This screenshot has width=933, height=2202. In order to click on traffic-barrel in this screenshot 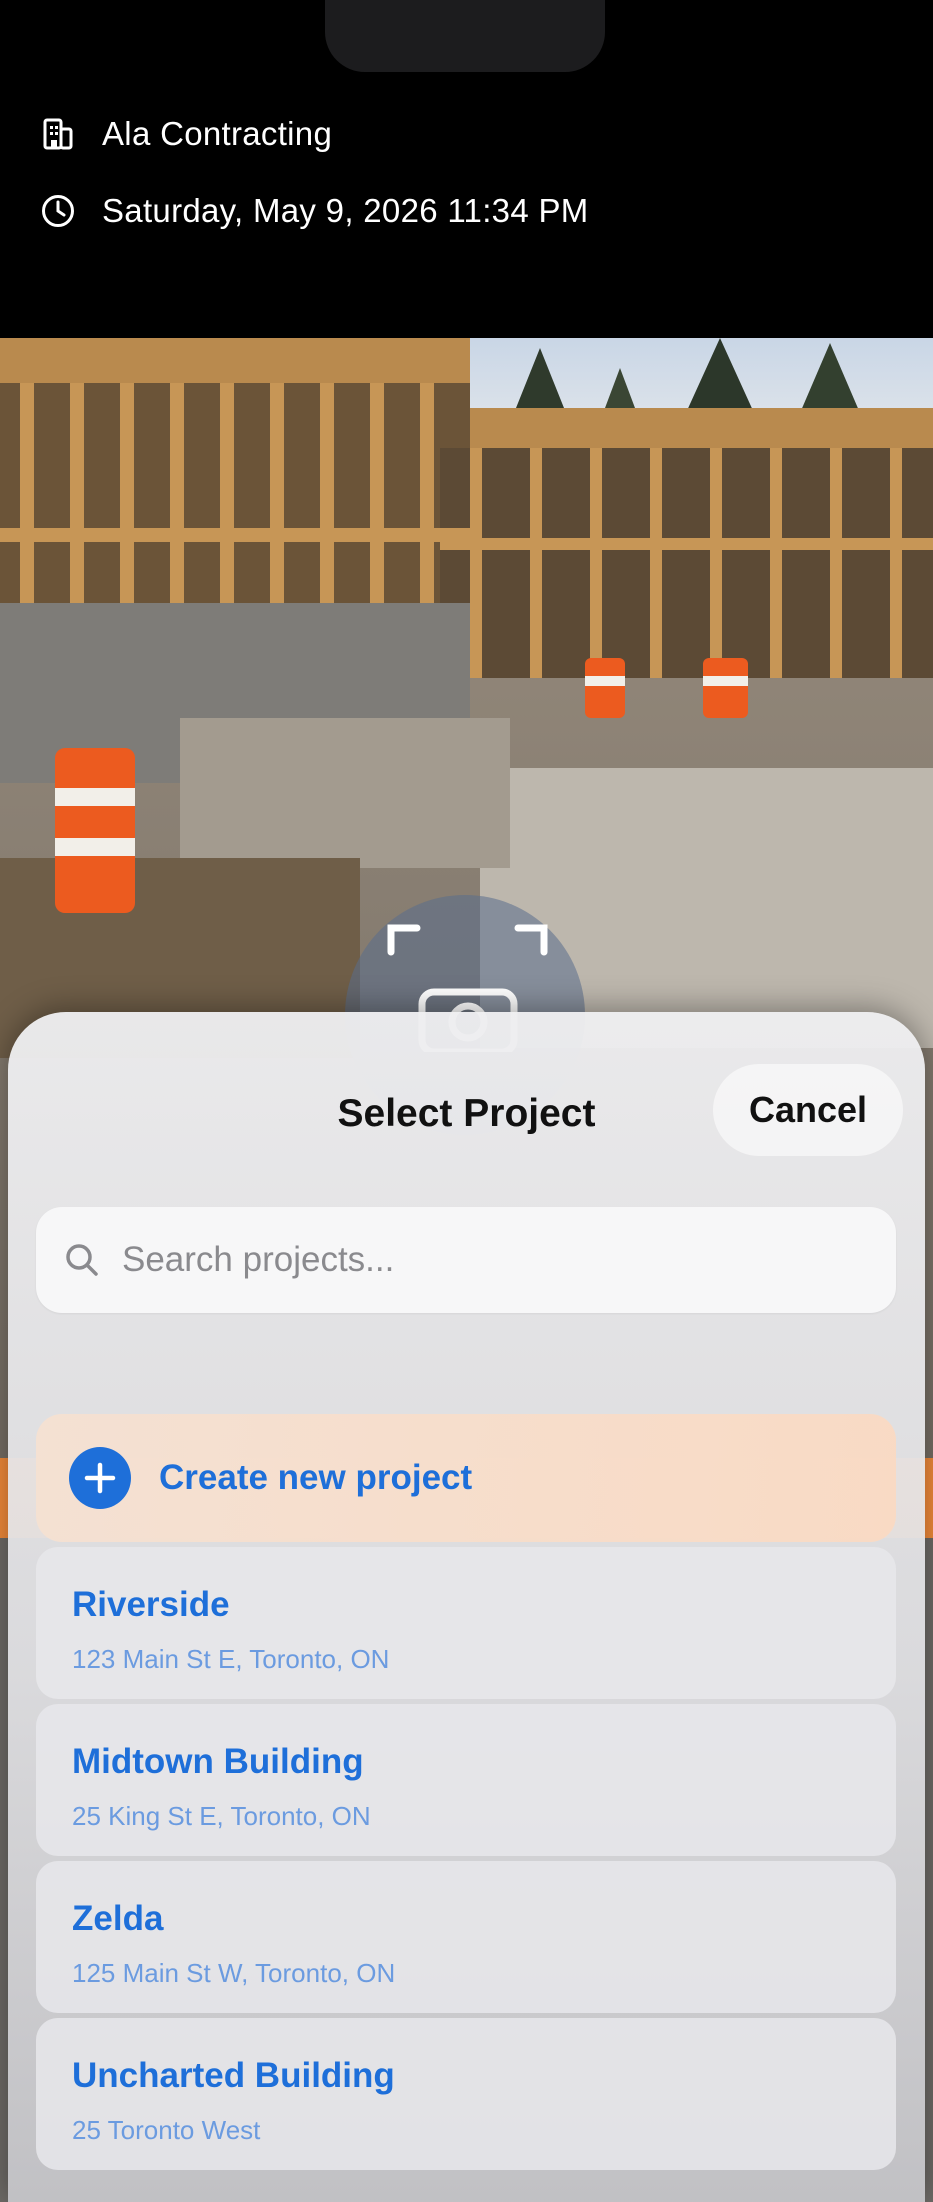, I will do `click(95, 830)`.